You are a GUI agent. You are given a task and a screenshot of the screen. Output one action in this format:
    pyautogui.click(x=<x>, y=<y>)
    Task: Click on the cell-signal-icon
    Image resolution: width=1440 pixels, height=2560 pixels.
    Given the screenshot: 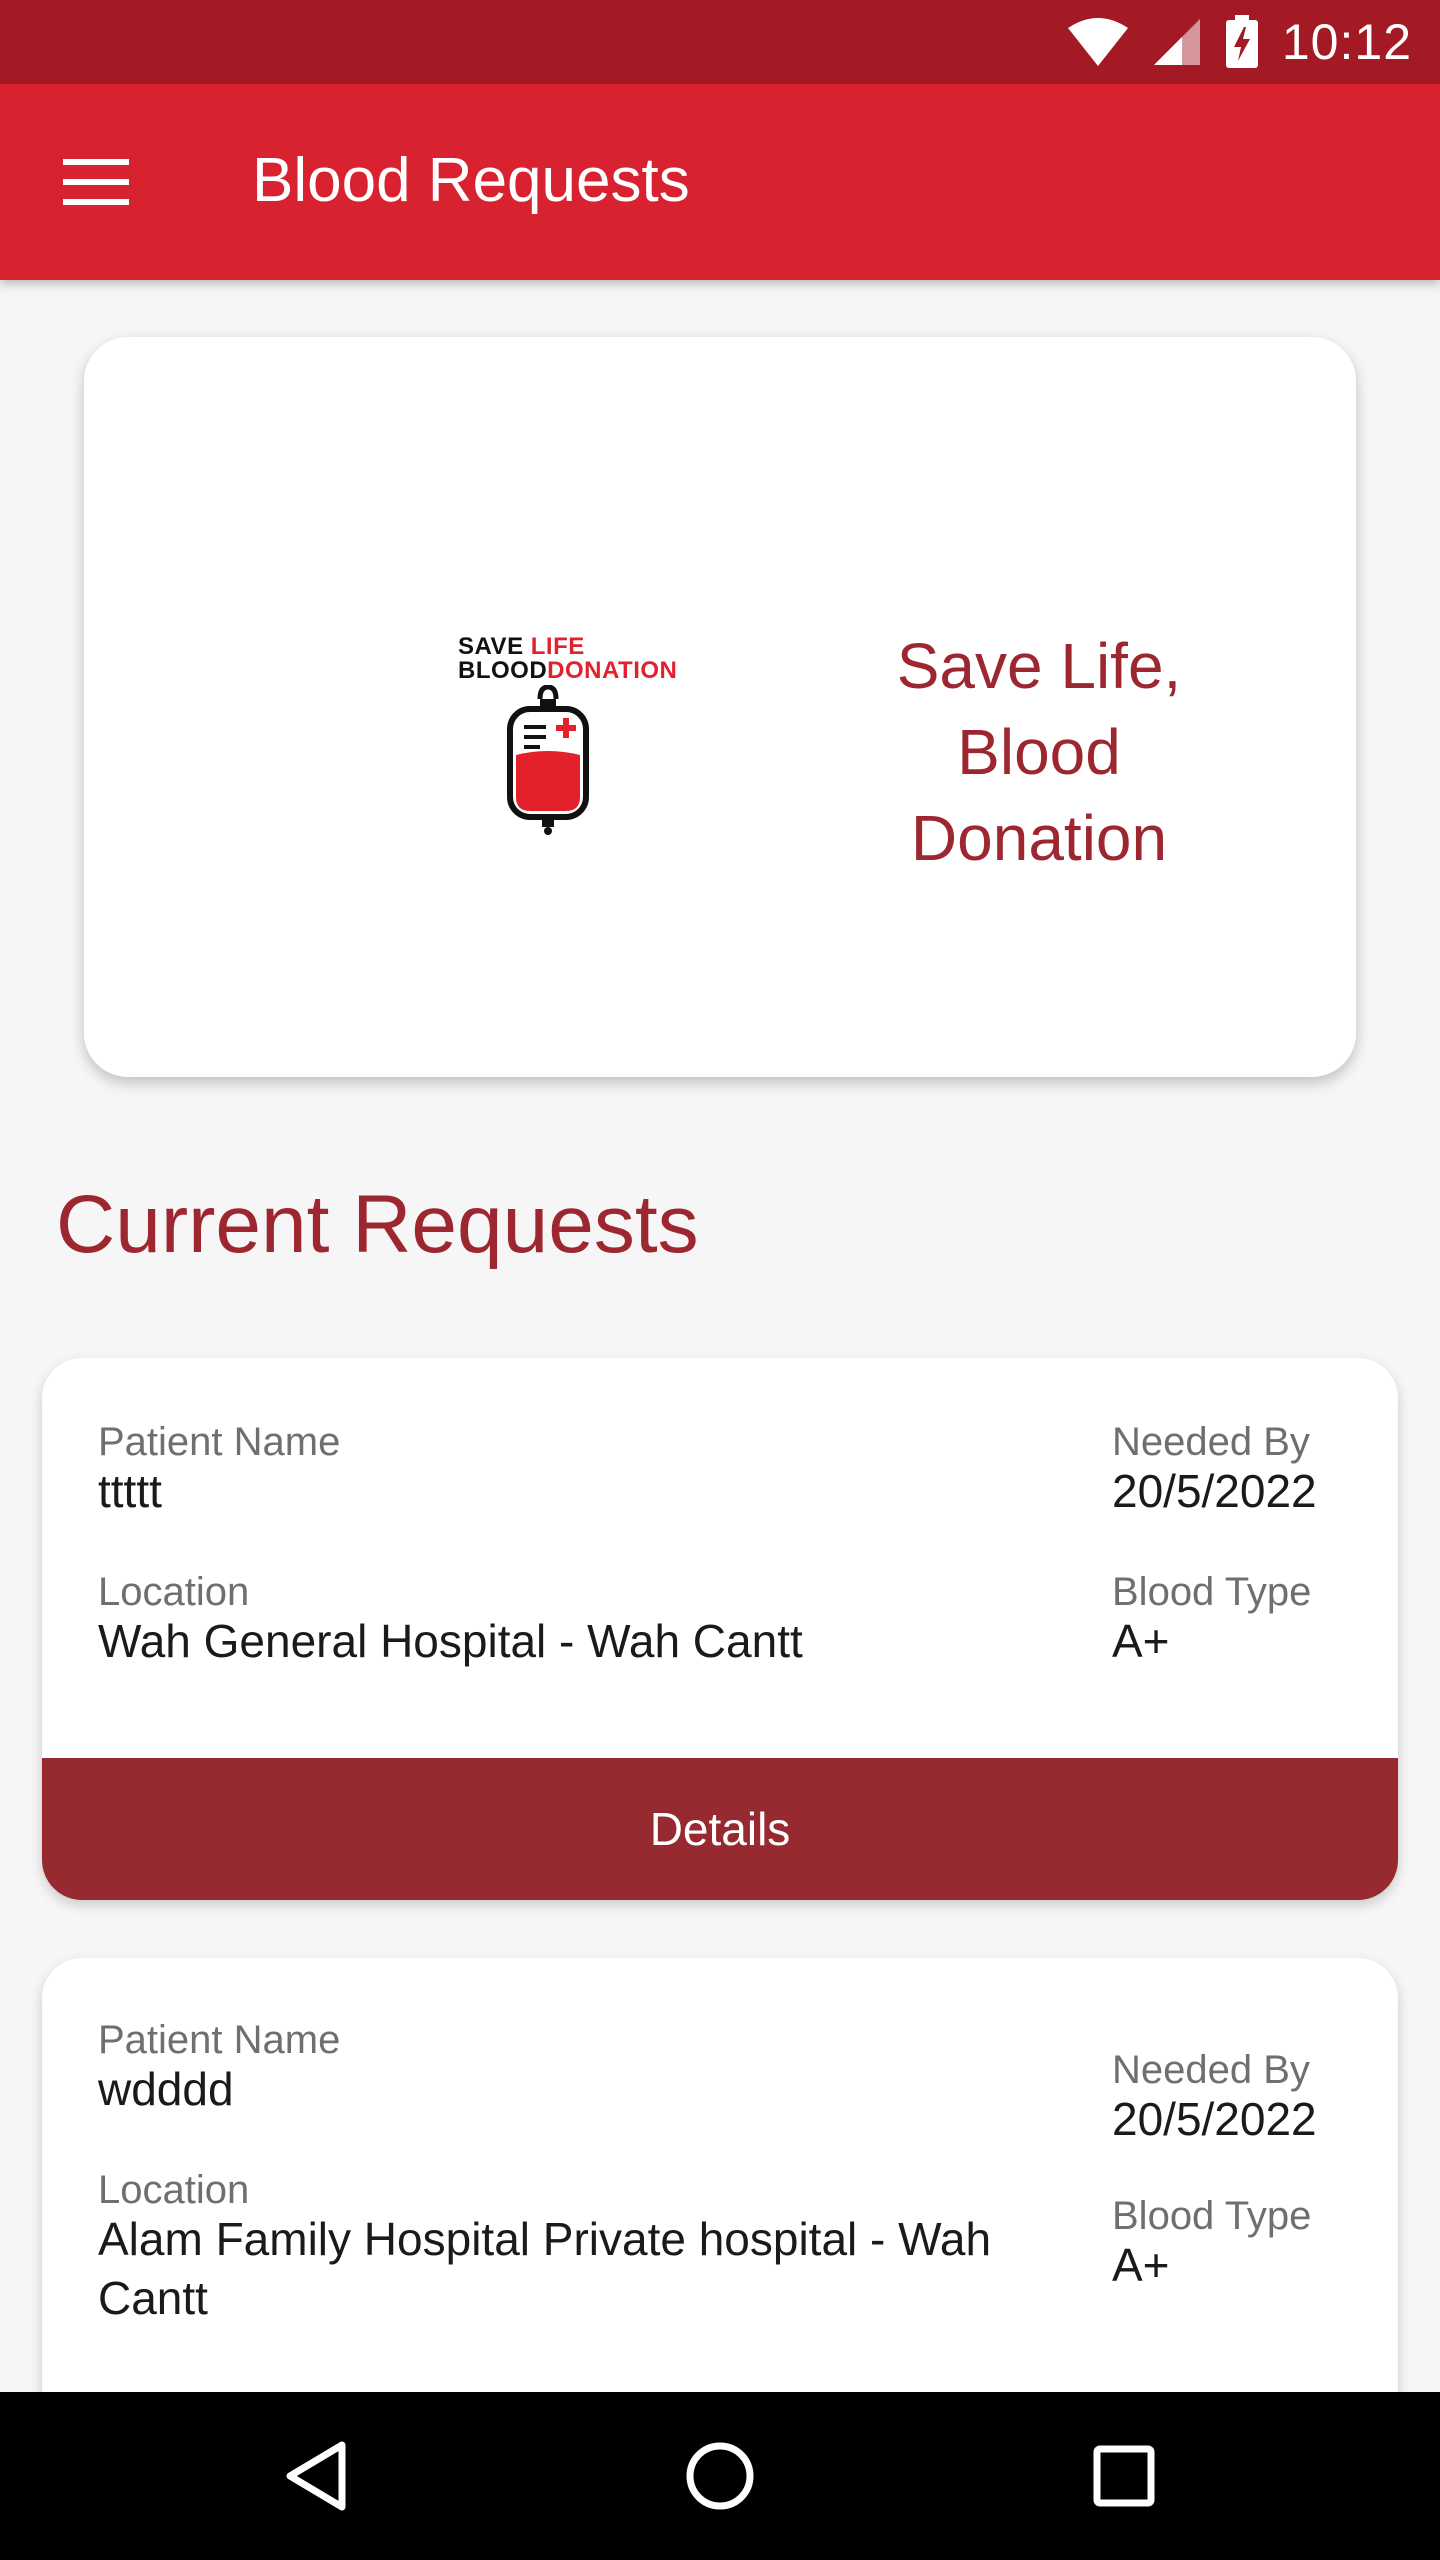 What is the action you would take?
    pyautogui.click(x=1176, y=42)
    